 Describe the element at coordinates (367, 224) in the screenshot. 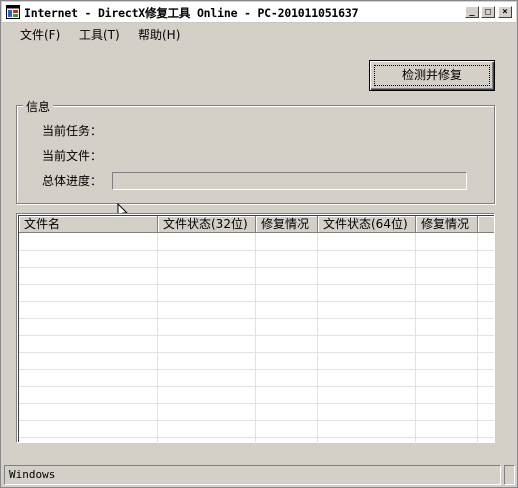

I see `column-header-status-64: 文件状态(64位)` at that location.